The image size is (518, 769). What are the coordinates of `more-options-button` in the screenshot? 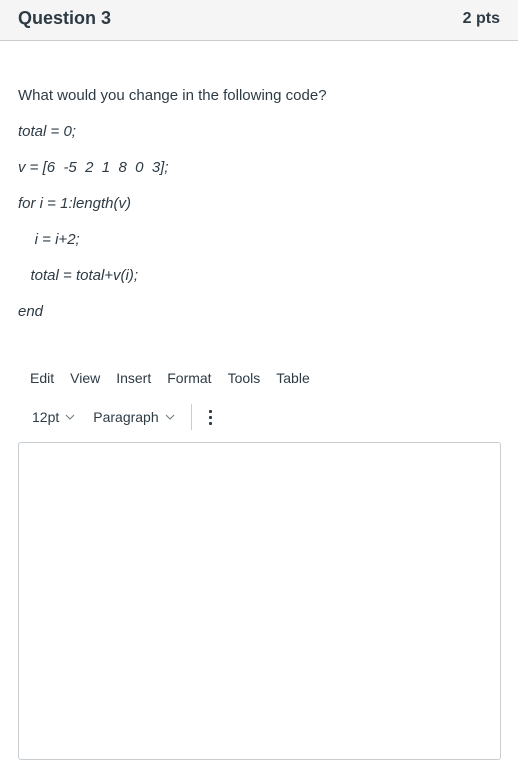 It's located at (211, 417).